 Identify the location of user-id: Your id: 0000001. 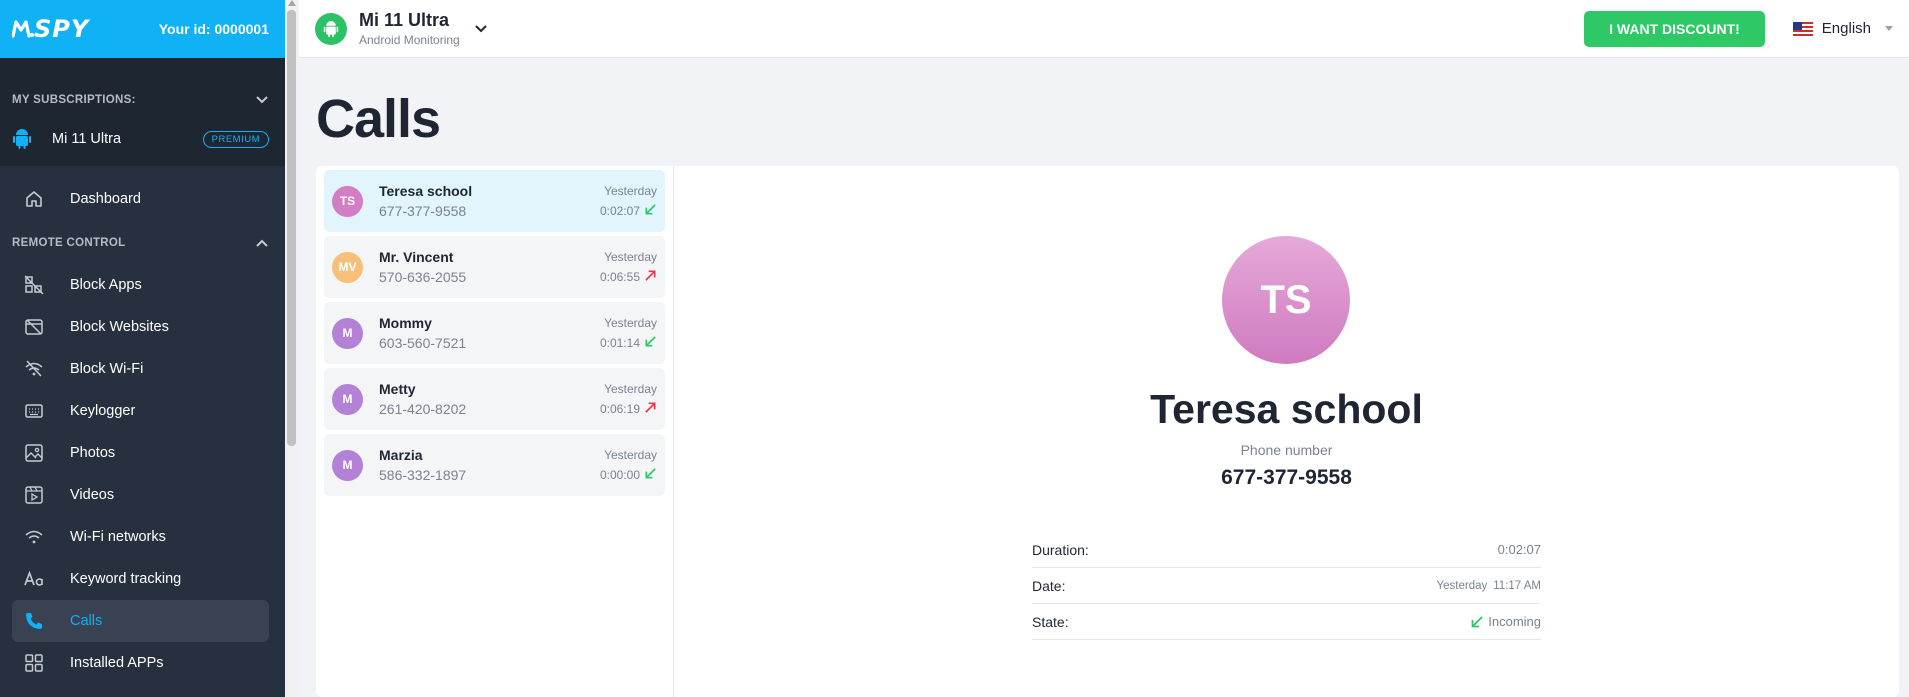
(213, 29).